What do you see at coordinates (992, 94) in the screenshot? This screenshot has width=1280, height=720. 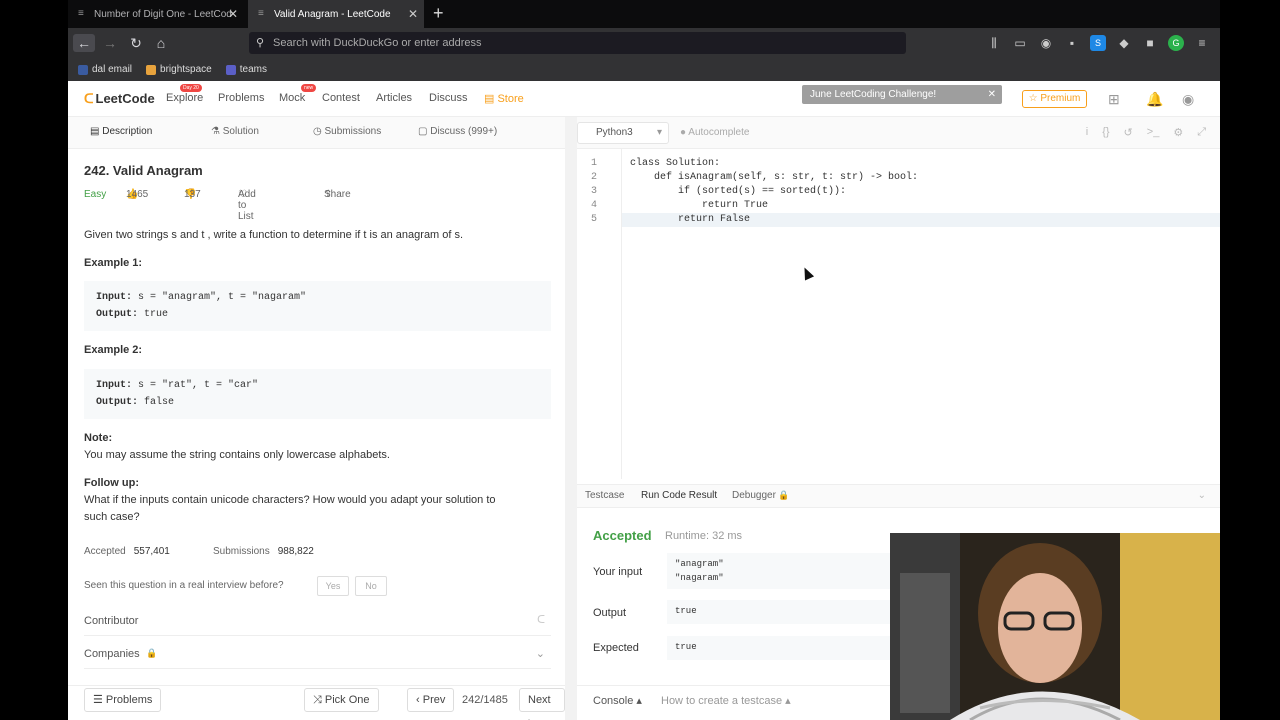 I see `close-icon: ✕` at bounding box center [992, 94].